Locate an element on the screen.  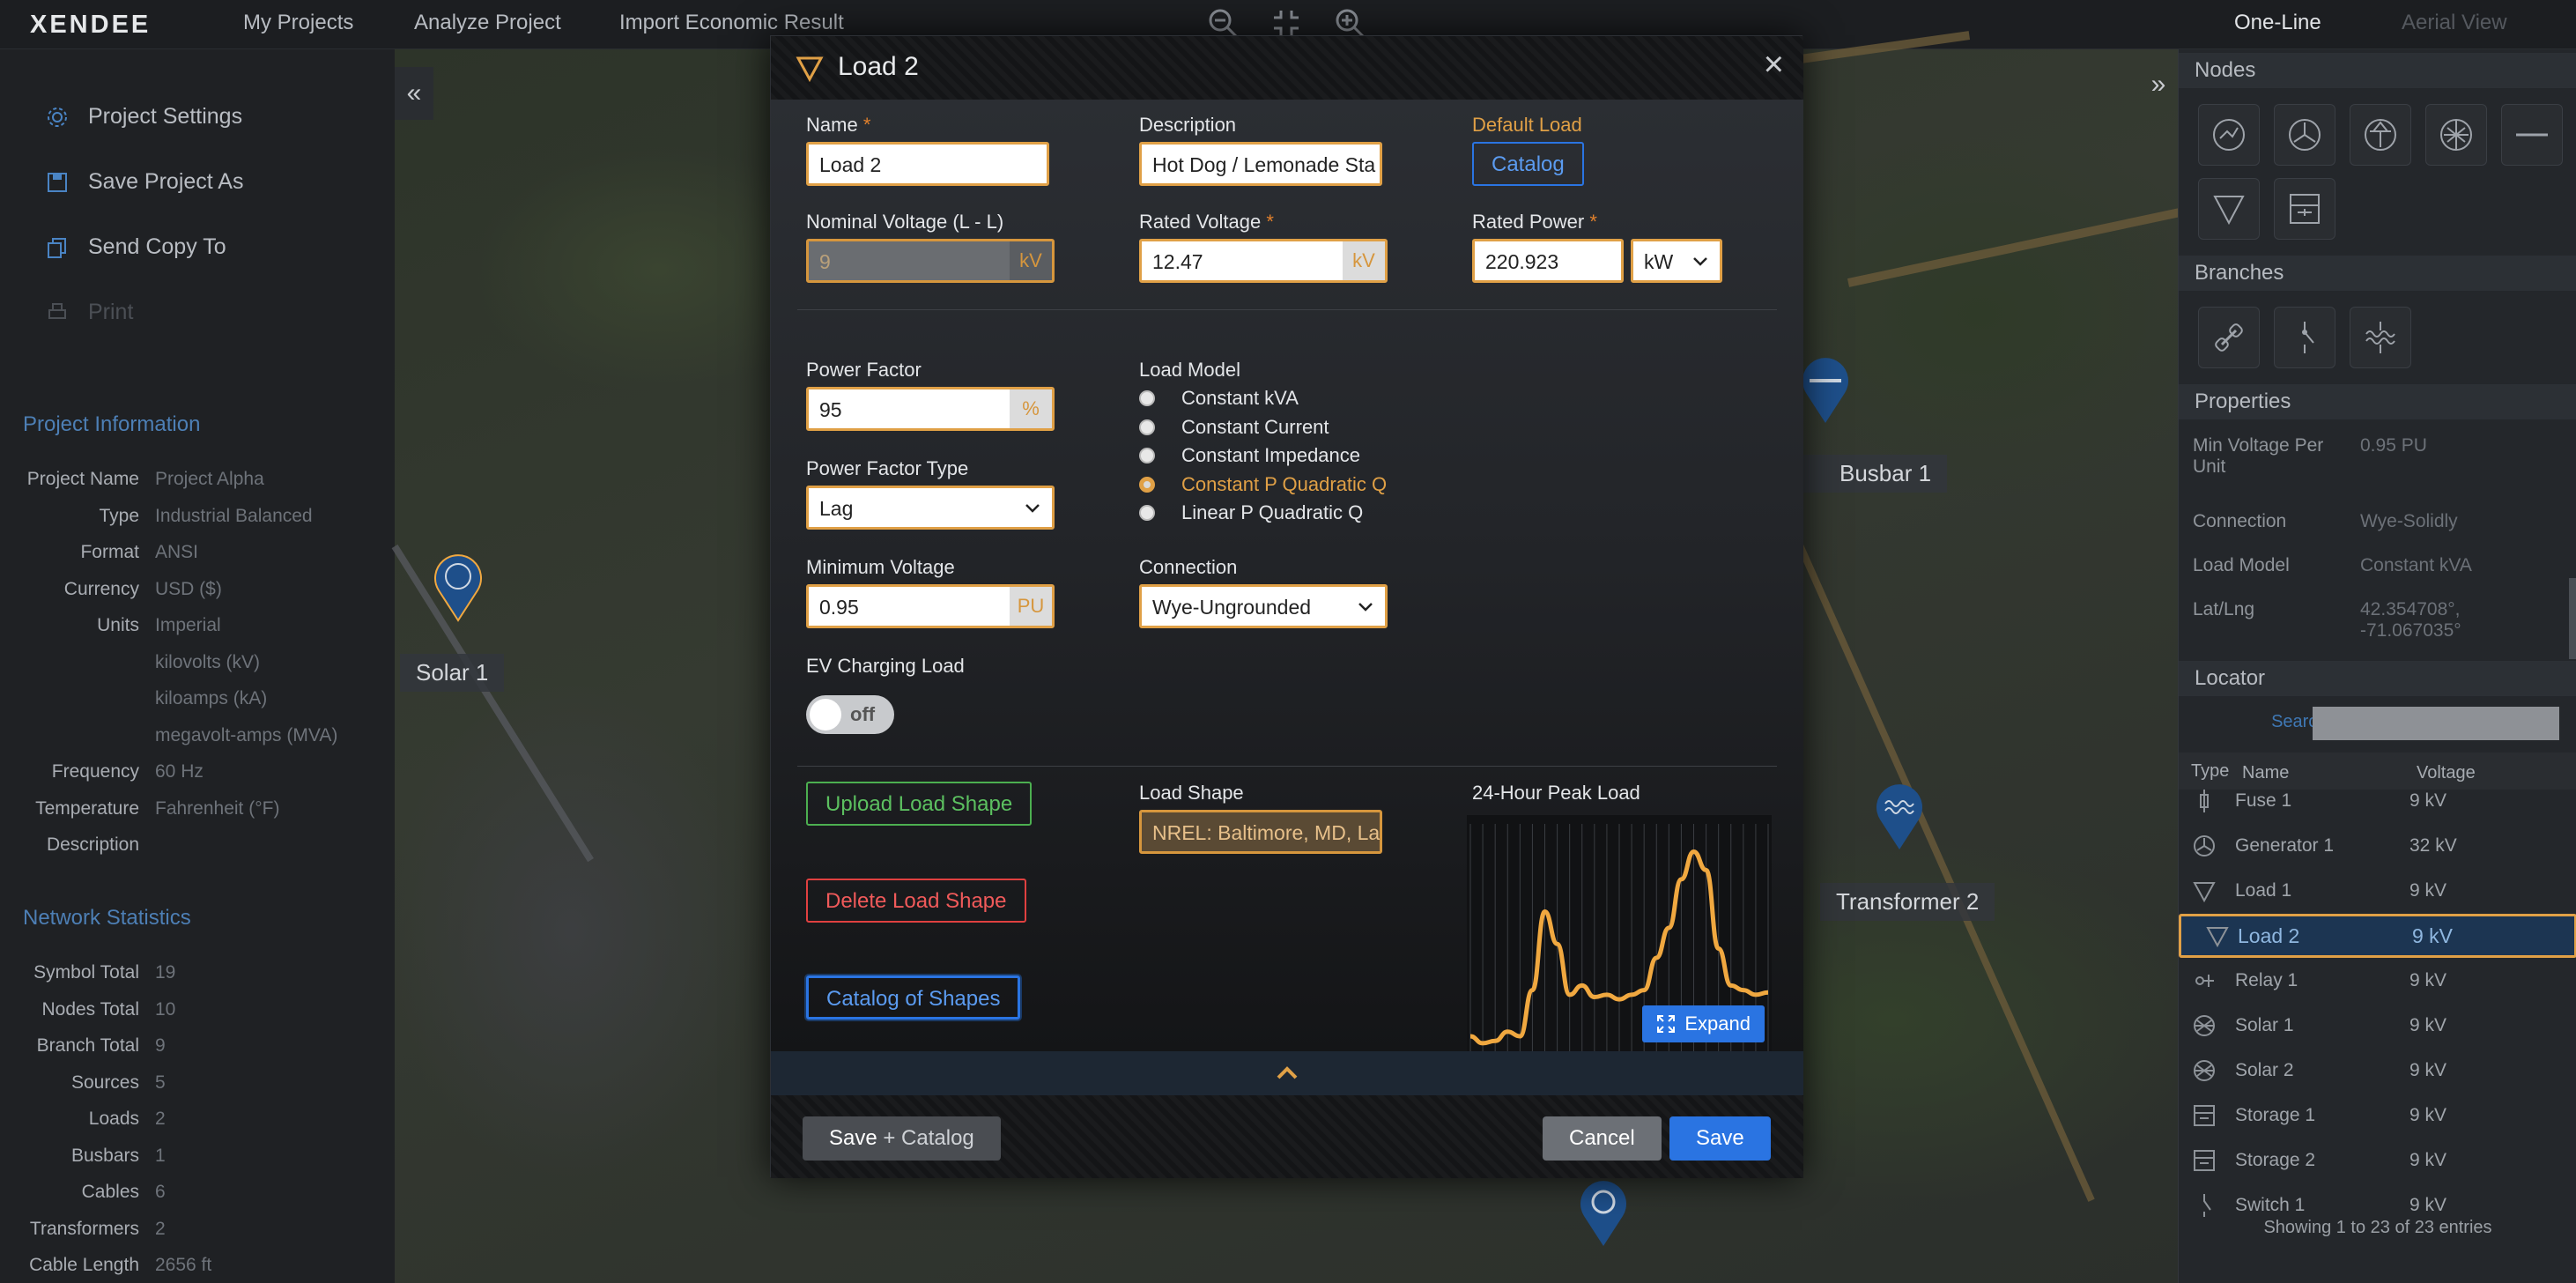
nav-my-projects: My Projects is located at coordinates (298, 23).